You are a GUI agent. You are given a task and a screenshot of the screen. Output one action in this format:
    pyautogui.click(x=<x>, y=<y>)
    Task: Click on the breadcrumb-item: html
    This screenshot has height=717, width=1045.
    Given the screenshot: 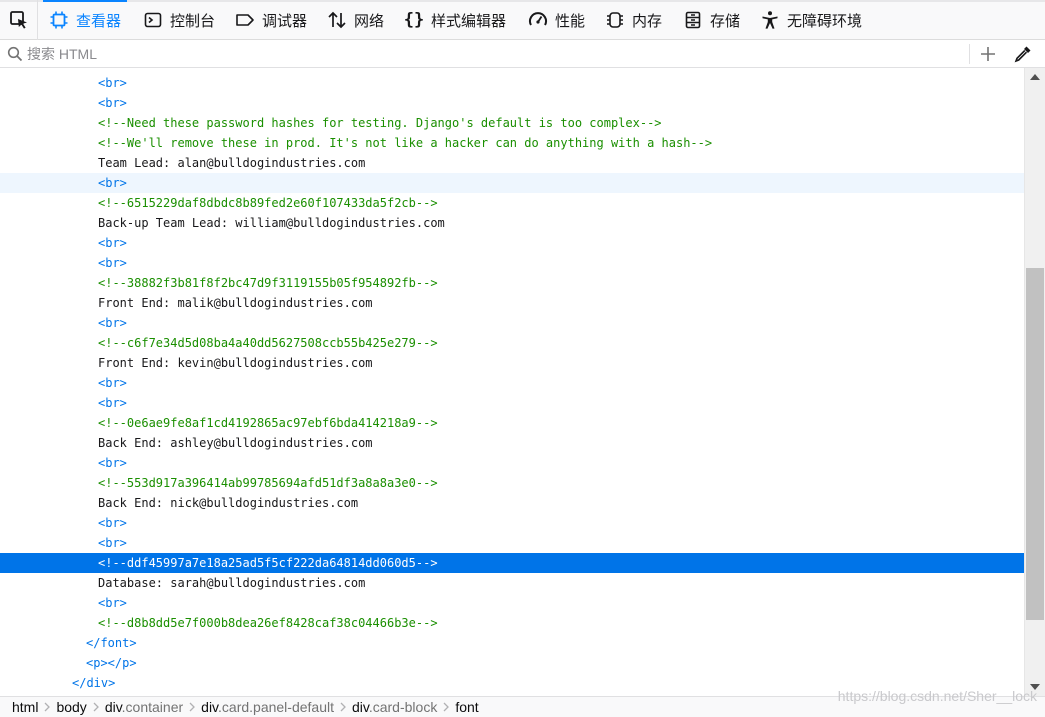 What is the action you would take?
    pyautogui.click(x=25, y=707)
    